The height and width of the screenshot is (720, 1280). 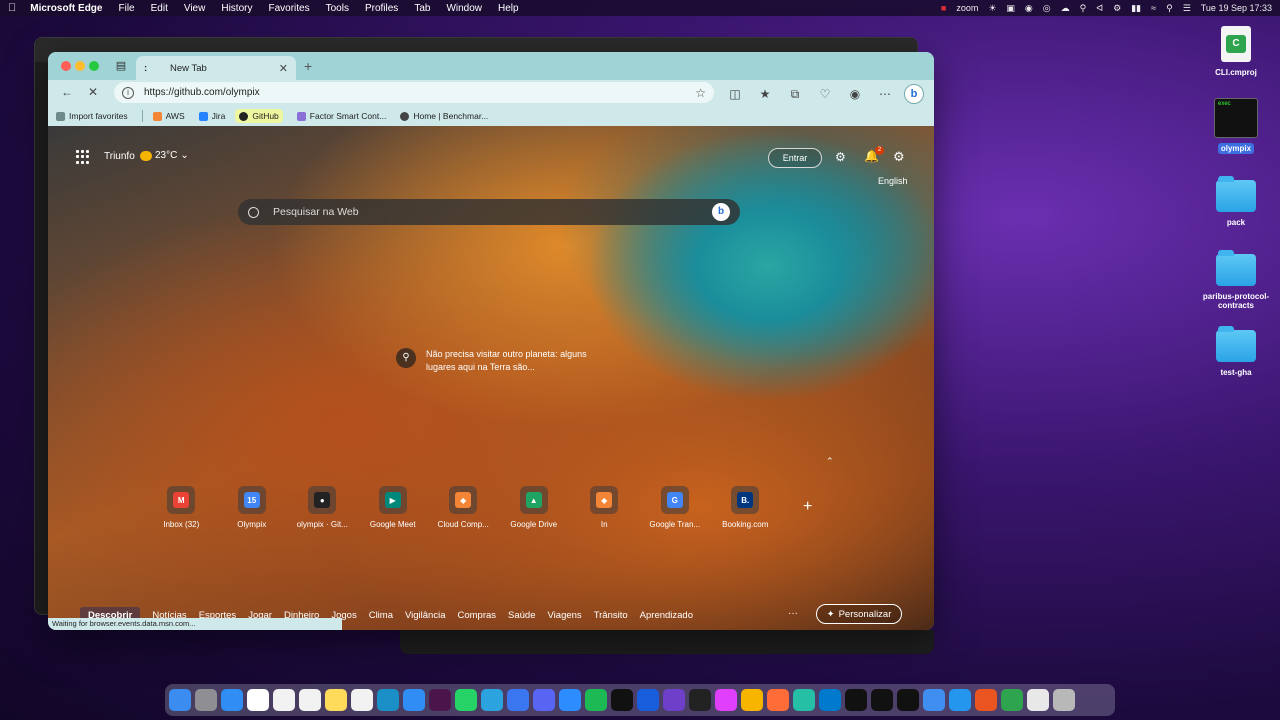 I want to click on minimize-window-button, so click(x=80, y=66).